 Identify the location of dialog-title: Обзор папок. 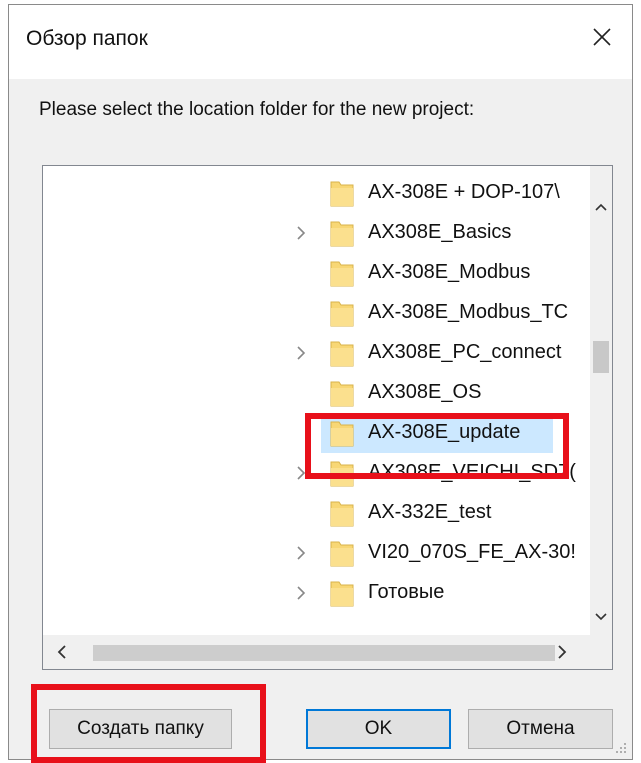
(87, 38).